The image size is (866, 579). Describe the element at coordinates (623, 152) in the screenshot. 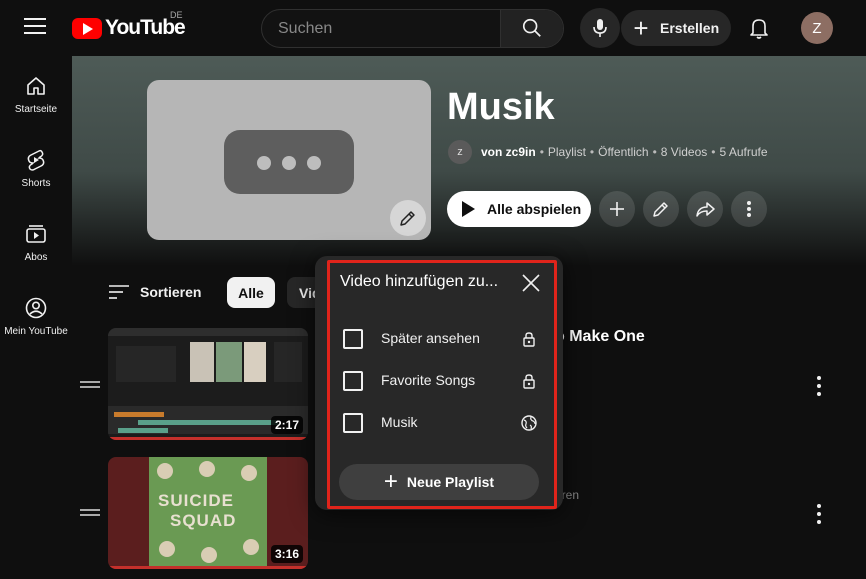

I see `playlist-visibility: Öffentlich` at that location.